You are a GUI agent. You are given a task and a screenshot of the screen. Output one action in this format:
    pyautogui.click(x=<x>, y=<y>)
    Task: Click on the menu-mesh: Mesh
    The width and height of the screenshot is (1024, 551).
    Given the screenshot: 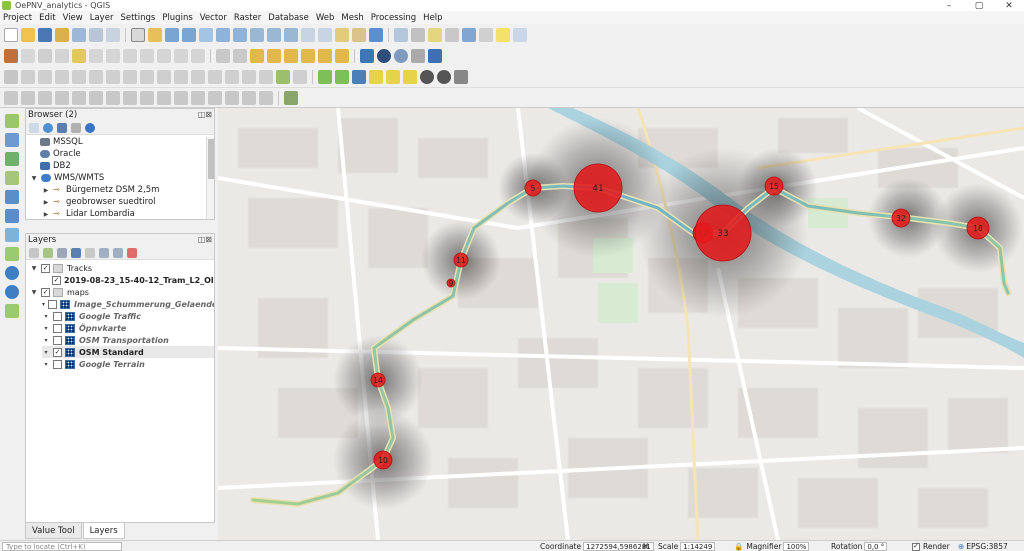 What is the action you would take?
    pyautogui.click(x=352, y=18)
    